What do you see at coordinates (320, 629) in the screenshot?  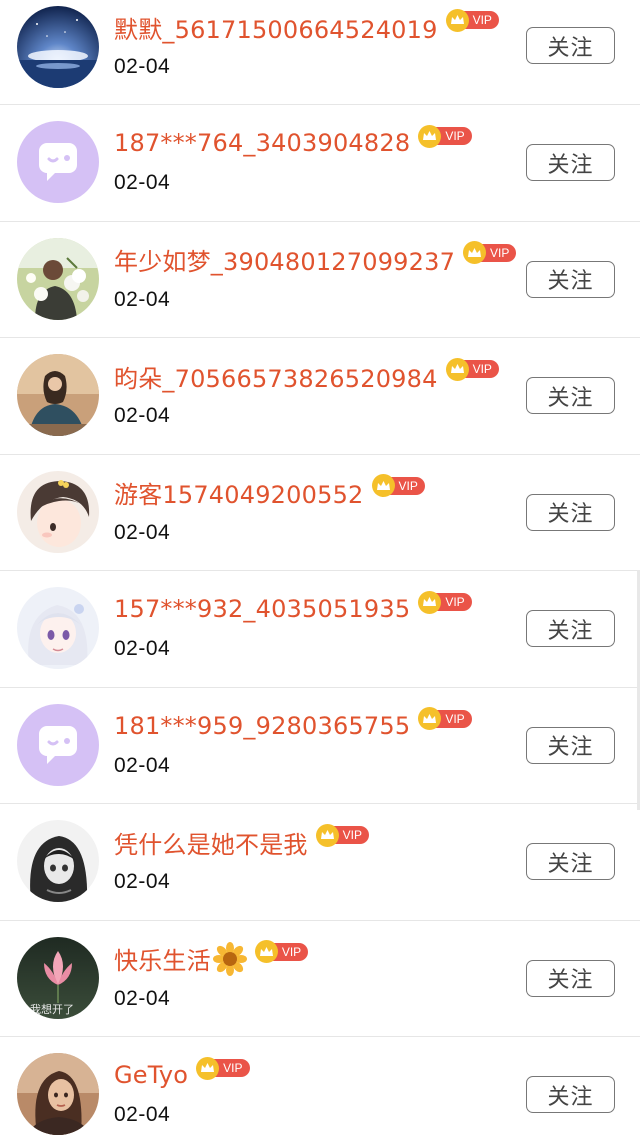 I see `list-item: 157***932_4035051935 VIP 02-04 关注` at bounding box center [320, 629].